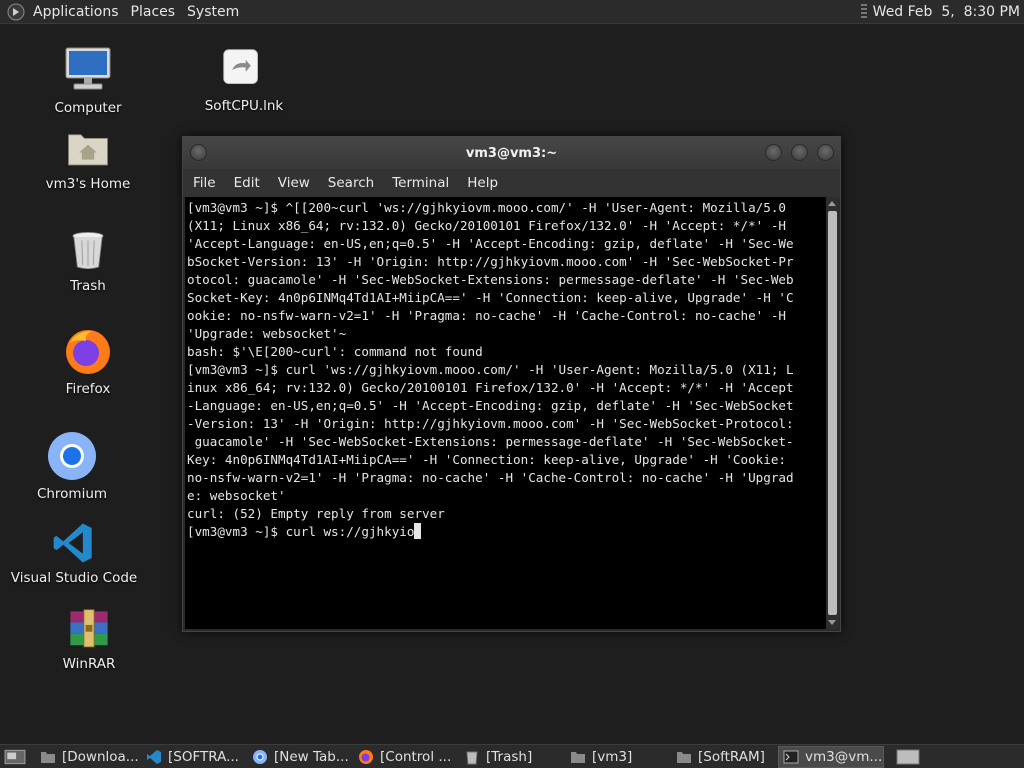  What do you see at coordinates (791, 756) in the screenshot?
I see `terminal-icon` at bounding box center [791, 756].